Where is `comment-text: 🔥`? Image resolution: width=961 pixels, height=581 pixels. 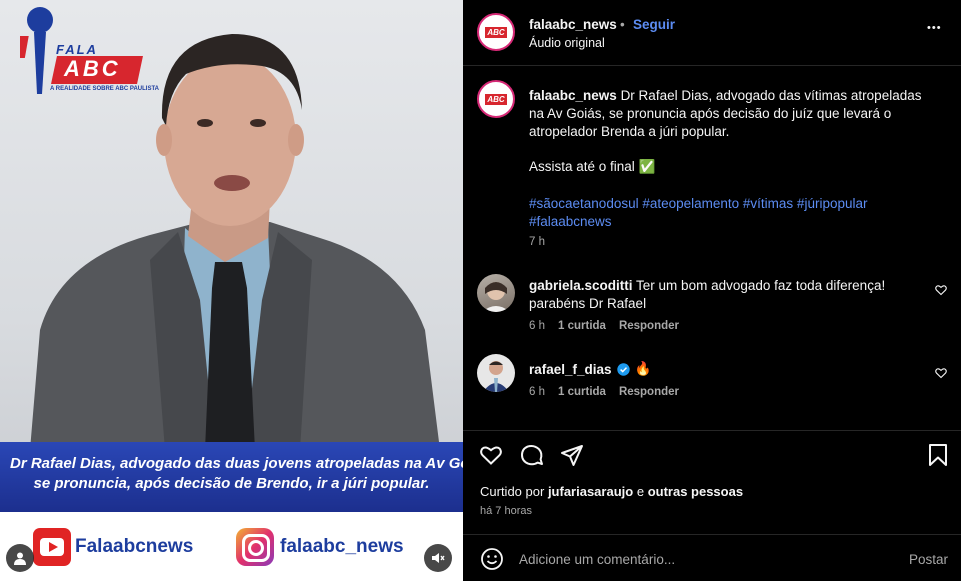
comment-text: 🔥 is located at coordinates (643, 368).